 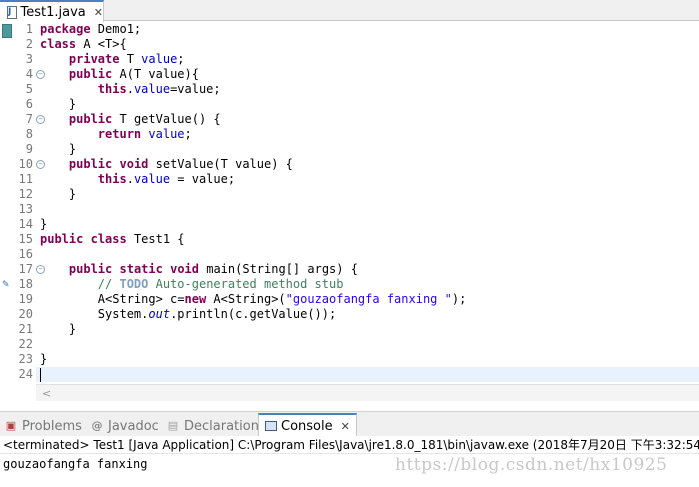 What do you see at coordinates (91, 29) in the screenshot?
I see `code-line: package Demo1;` at bounding box center [91, 29].